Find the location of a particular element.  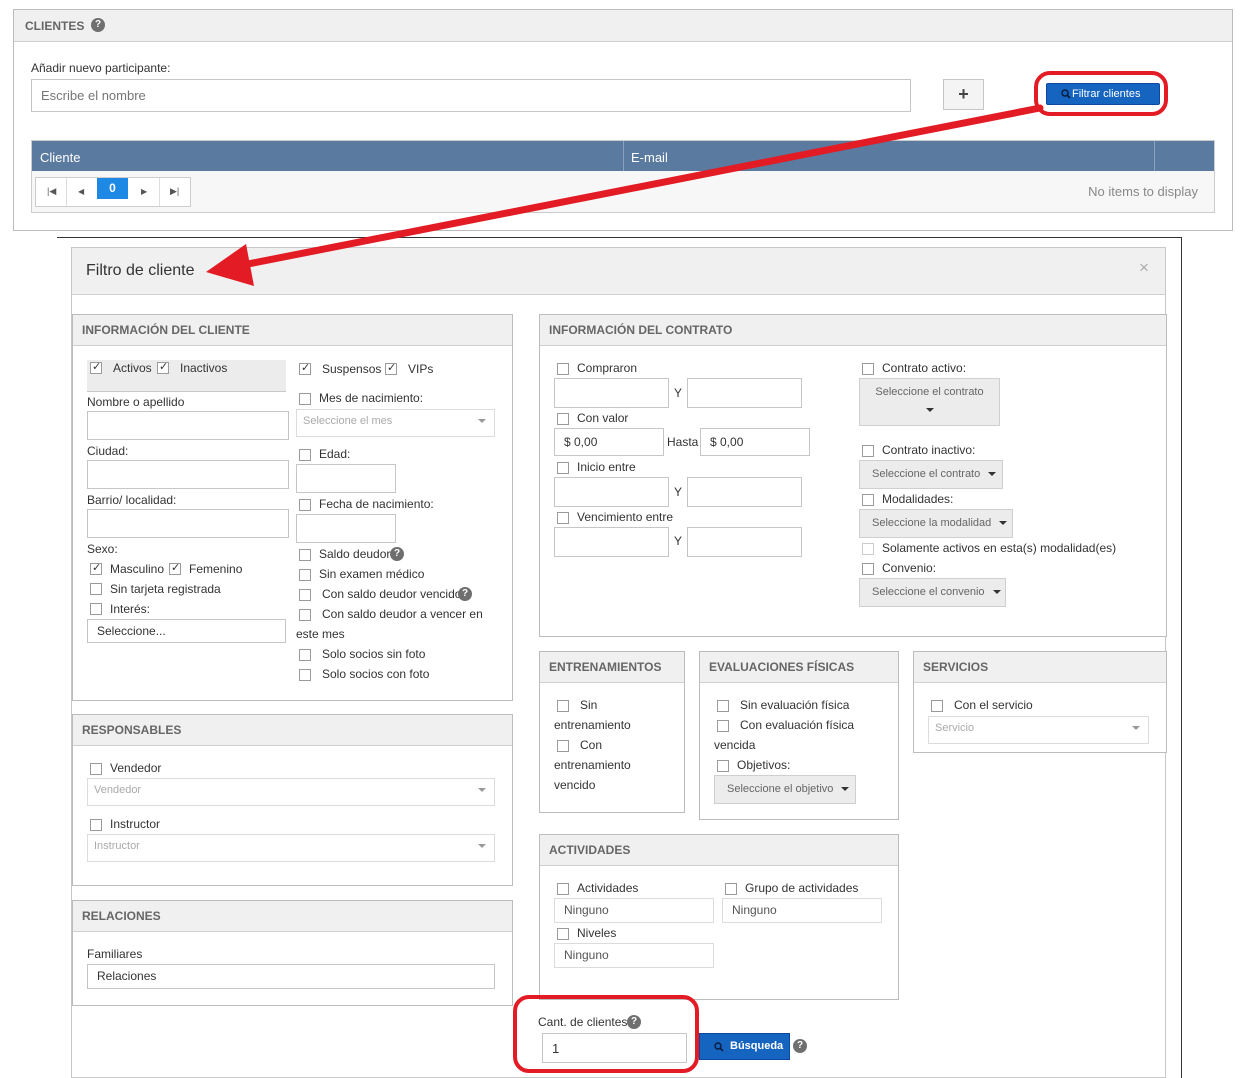

convenio-checkbox is located at coordinates (868, 569).